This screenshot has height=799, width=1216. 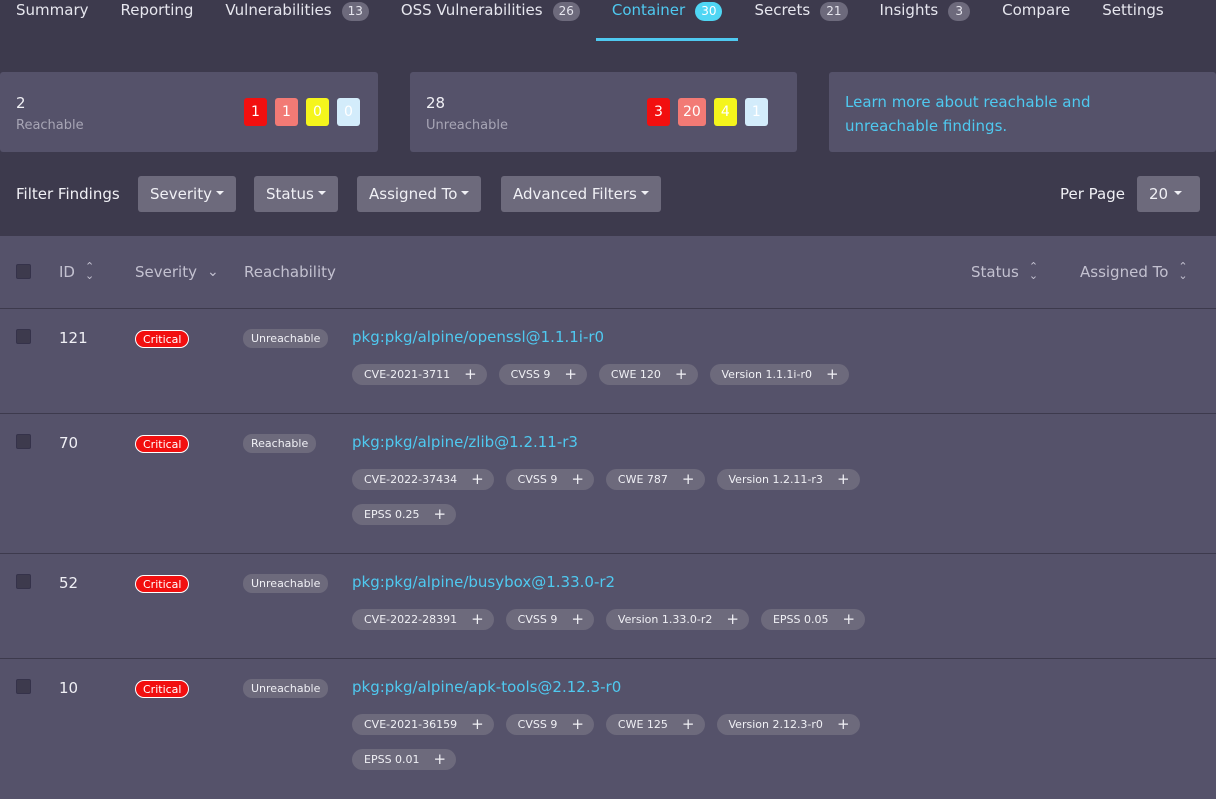 I want to click on tag: CVE-2021-3711 +, so click(x=419, y=374).